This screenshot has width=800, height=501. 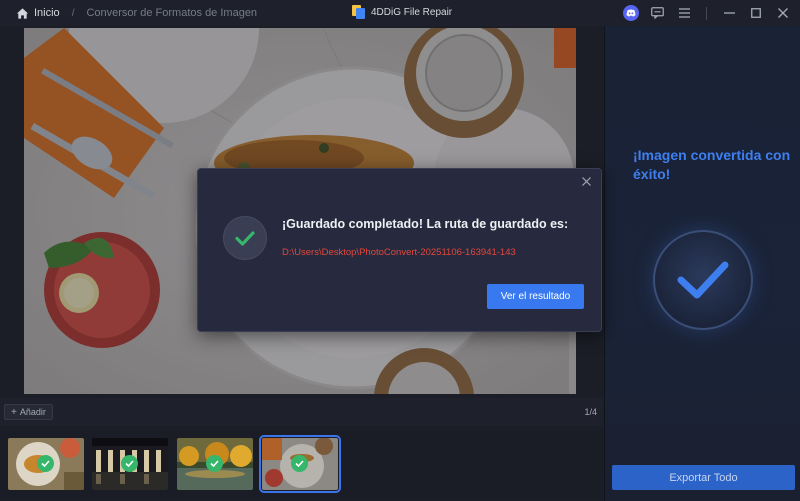 I want to click on add-button-label: Añadir, so click(x=32, y=412).